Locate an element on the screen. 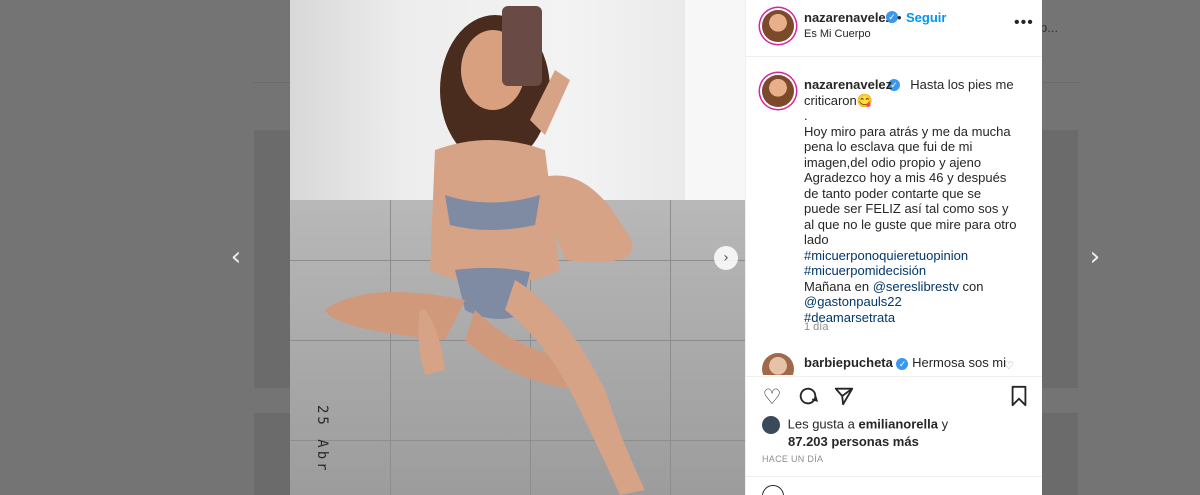  comment: barbiepucheta ✓ Hermosa sos mi is located at coordinates (905, 362).